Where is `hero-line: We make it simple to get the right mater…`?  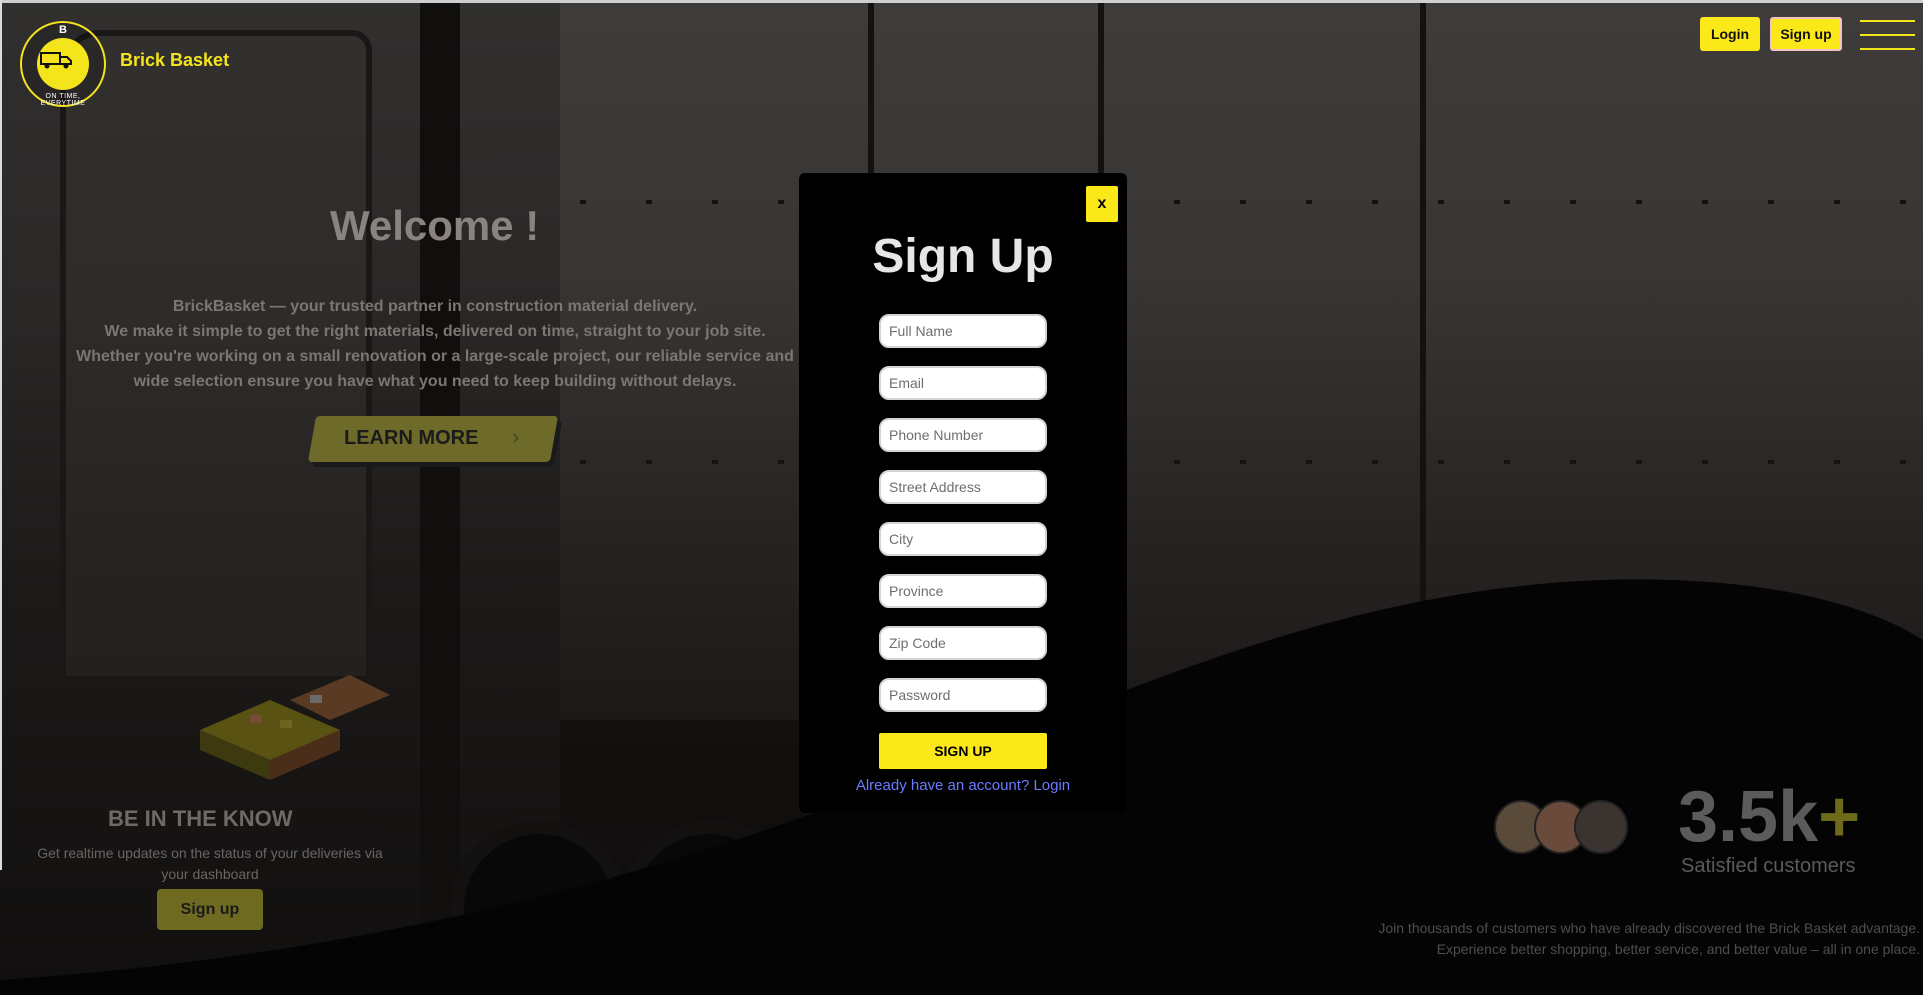 hero-line: We make it simple to get the right mater… is located at coordinates (435, 331).